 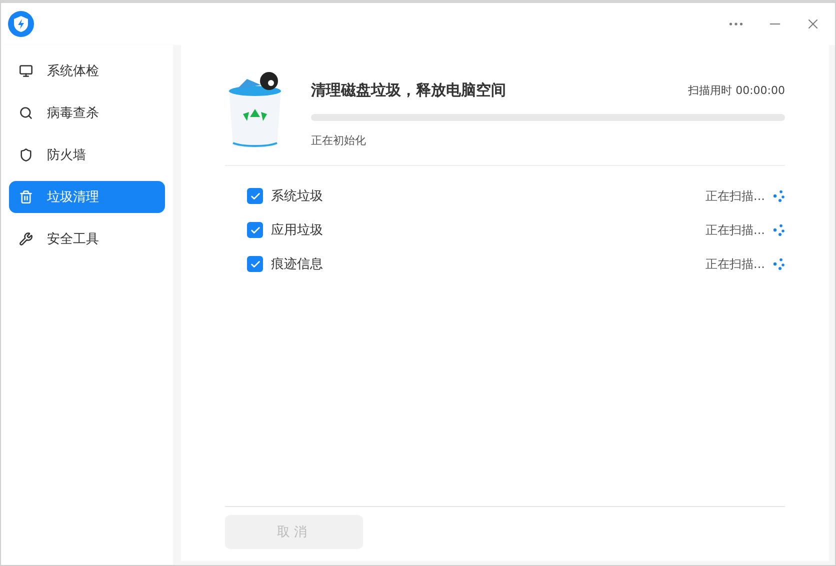 What do you see at coordinates (26, 113) in the screenshot?
I see `search-icon` at bounding box center [26, 113].